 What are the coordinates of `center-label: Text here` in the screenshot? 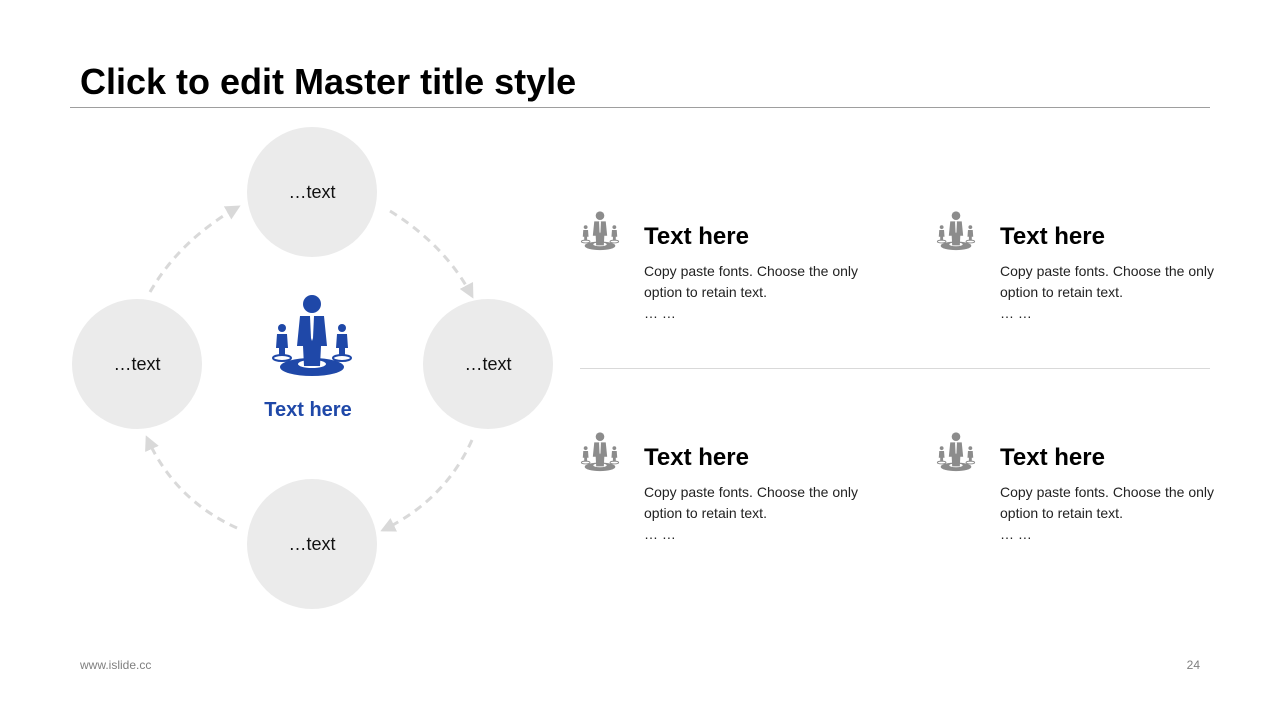 It's located at (308, 410).